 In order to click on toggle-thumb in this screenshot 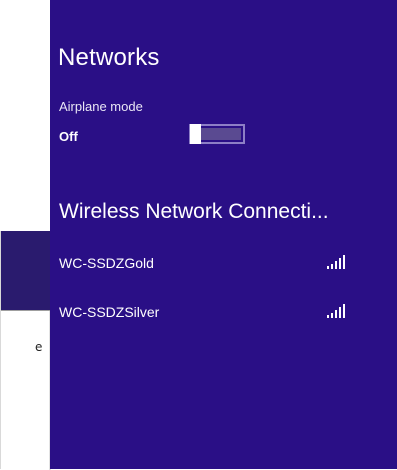, I will do `click(195, 134)`.